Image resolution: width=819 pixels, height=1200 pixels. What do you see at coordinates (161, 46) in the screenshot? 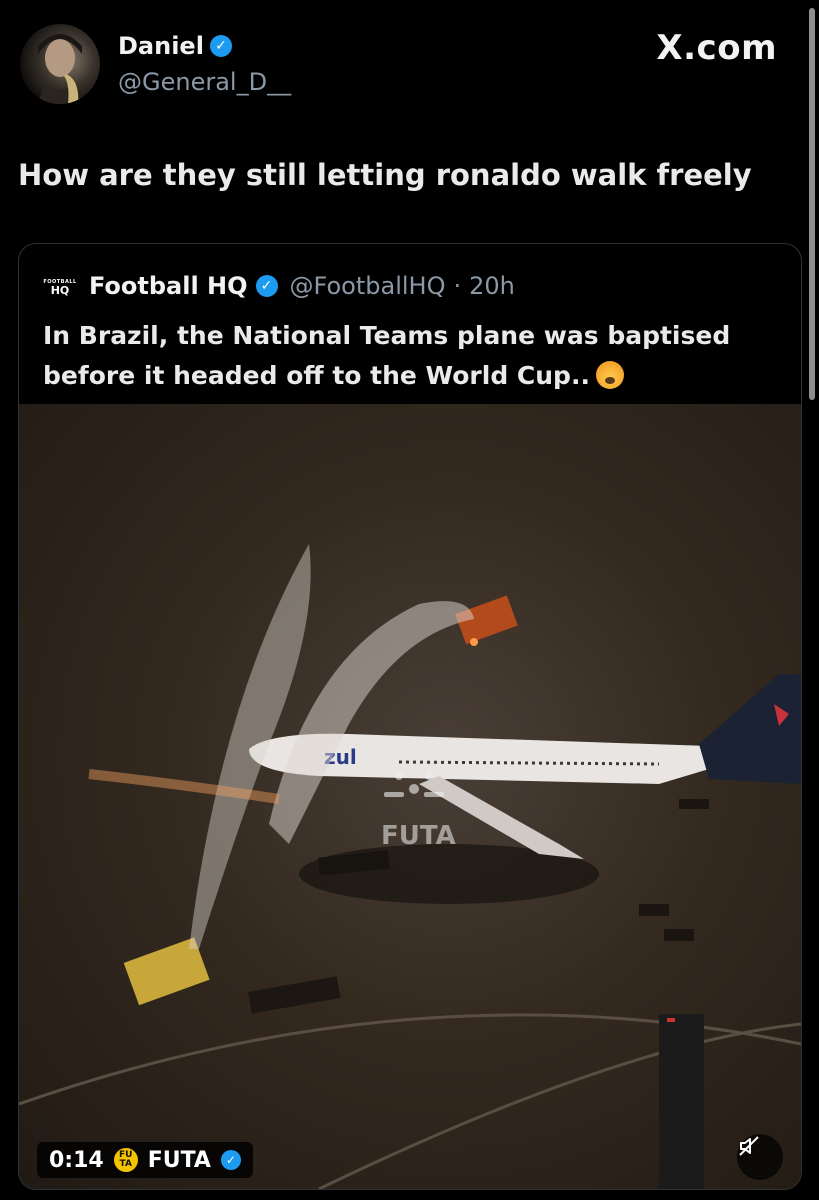
I see `display-name-text: Daniel` at bounding box center [161, 46].